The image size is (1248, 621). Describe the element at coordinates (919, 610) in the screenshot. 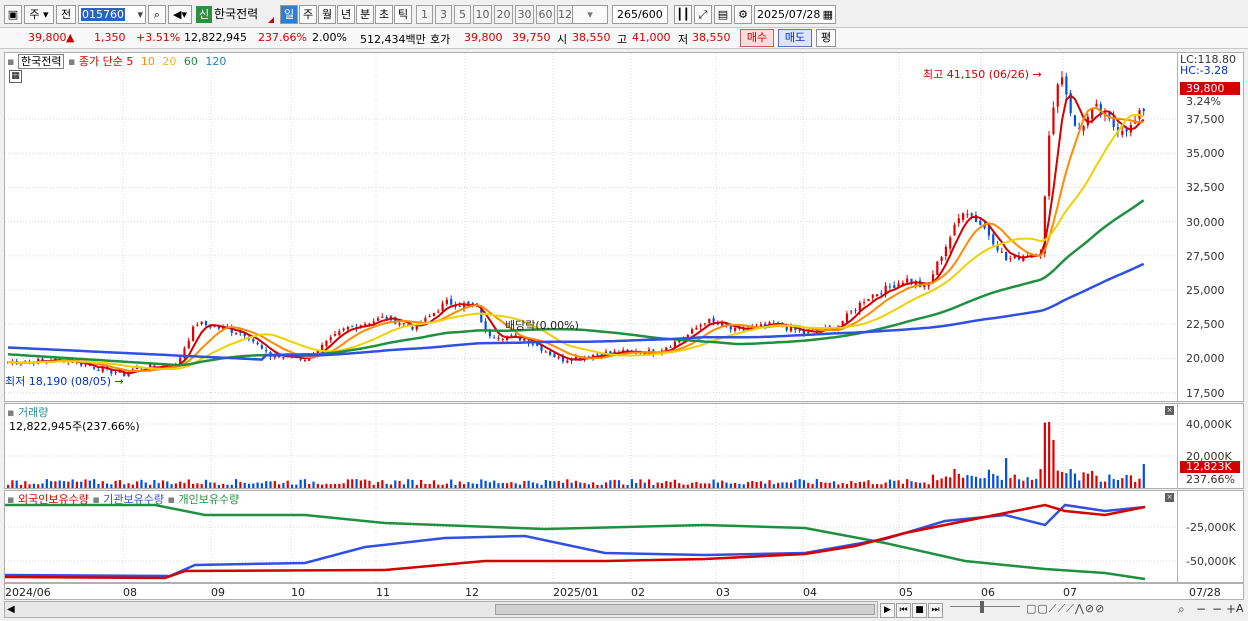

I see `stop-icon: ■` at that location.